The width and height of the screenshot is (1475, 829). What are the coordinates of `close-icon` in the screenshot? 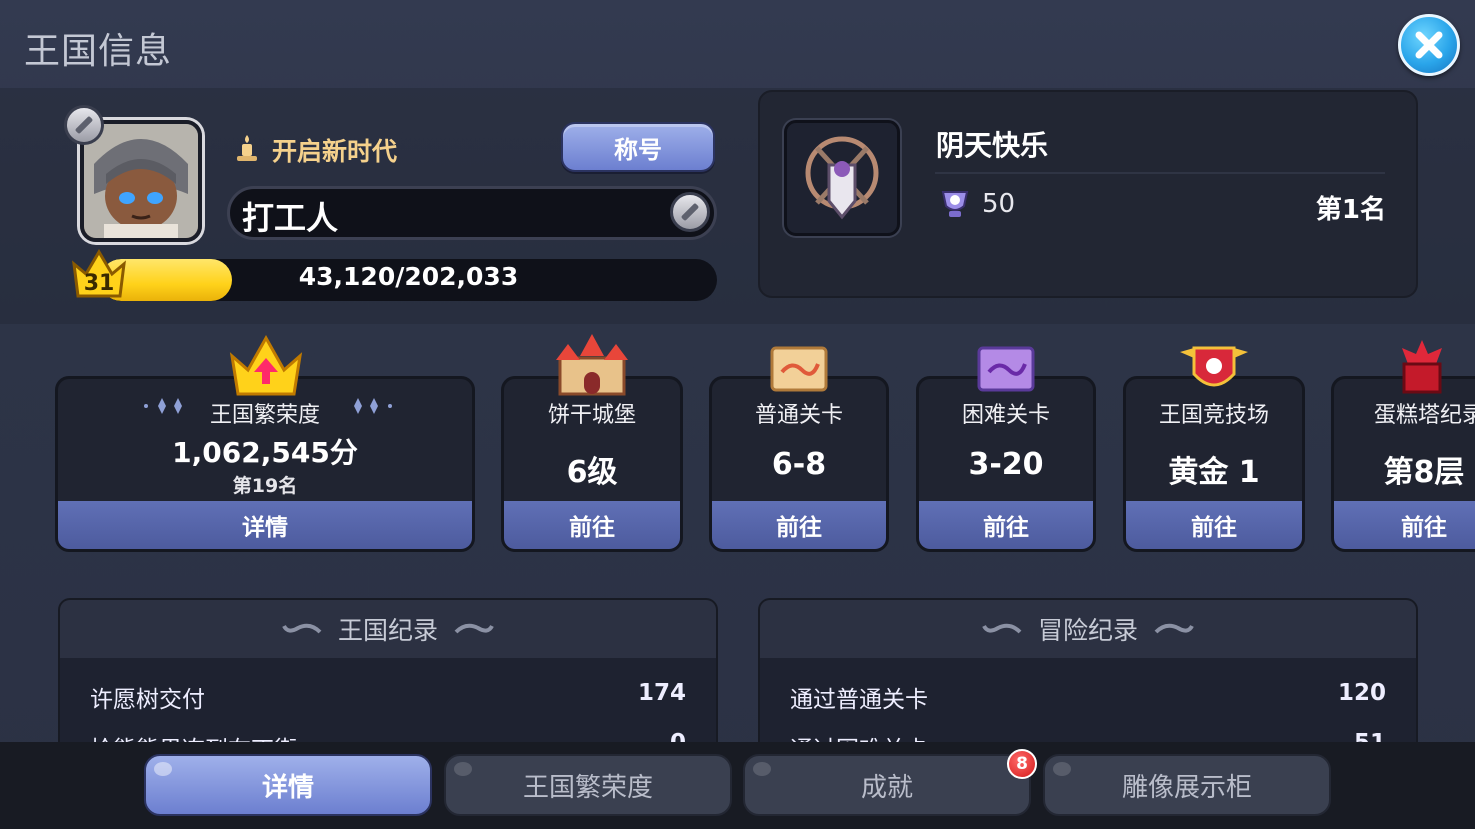 It's located at (1429, 45).